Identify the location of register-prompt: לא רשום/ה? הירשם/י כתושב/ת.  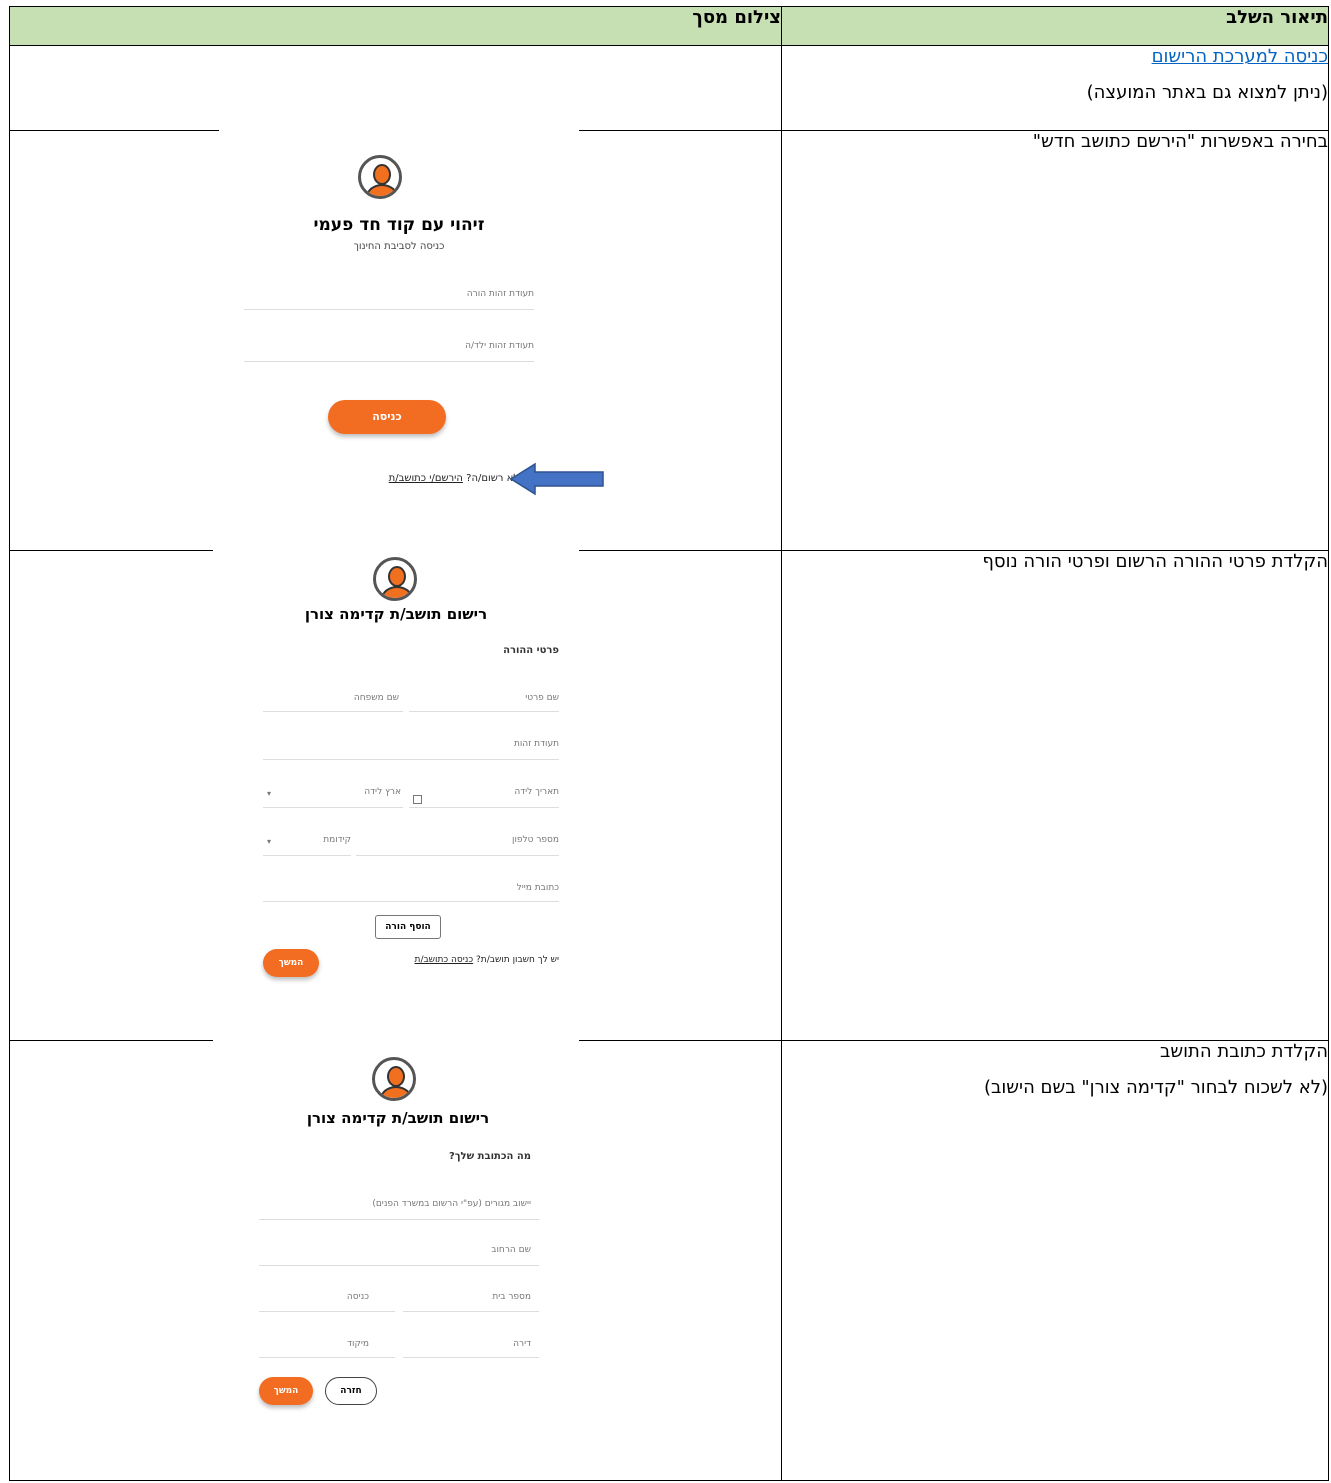
(454, 478).